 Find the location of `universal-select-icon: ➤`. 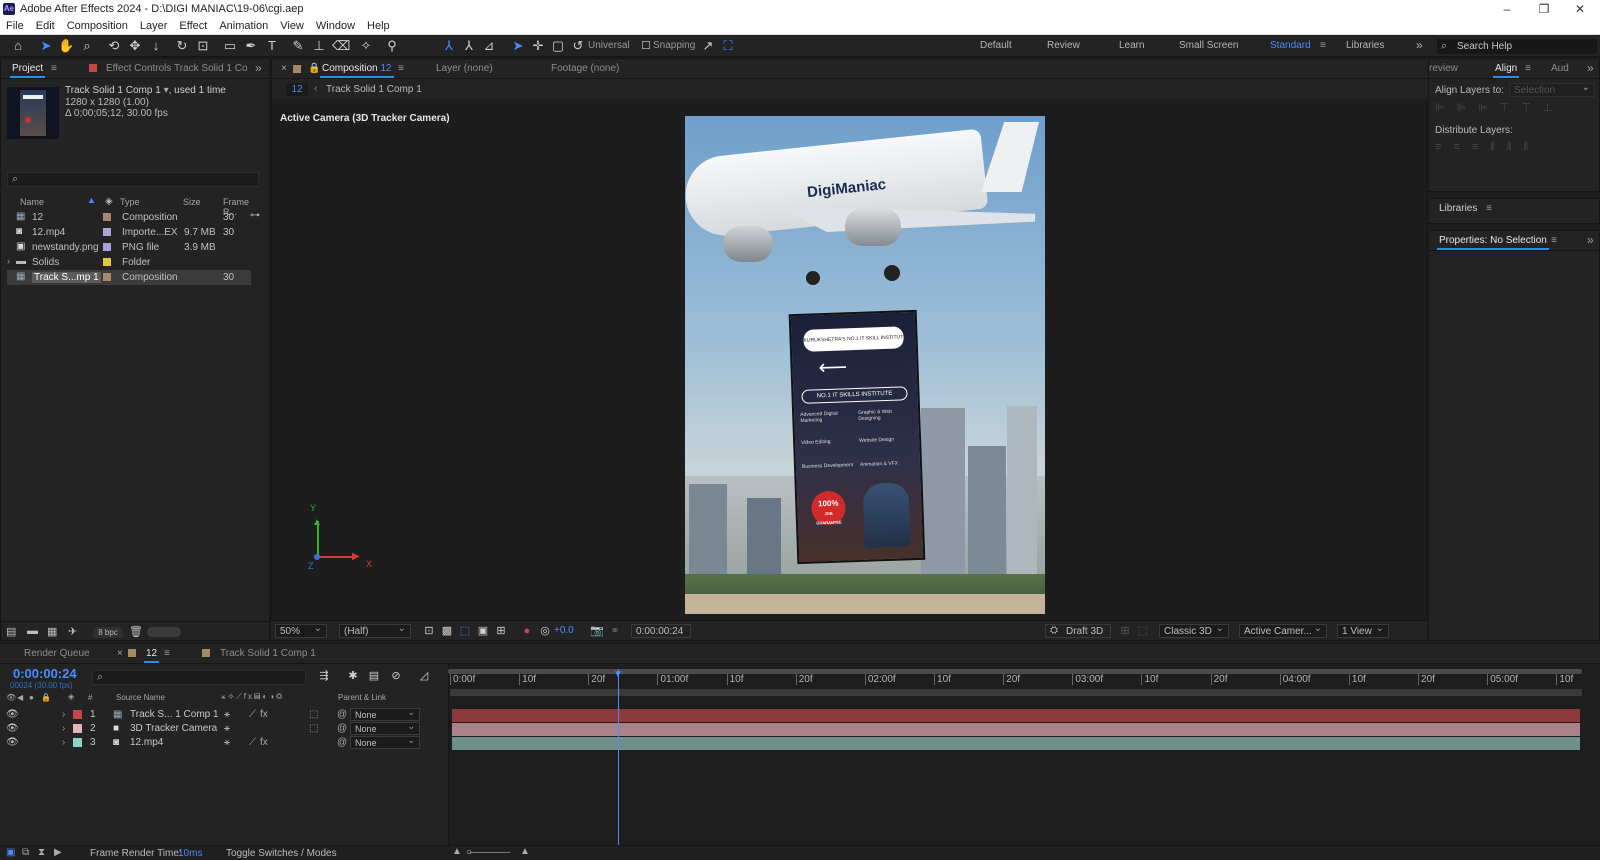

universal-select-icon: ➤ is located at coordinates (518, 46).